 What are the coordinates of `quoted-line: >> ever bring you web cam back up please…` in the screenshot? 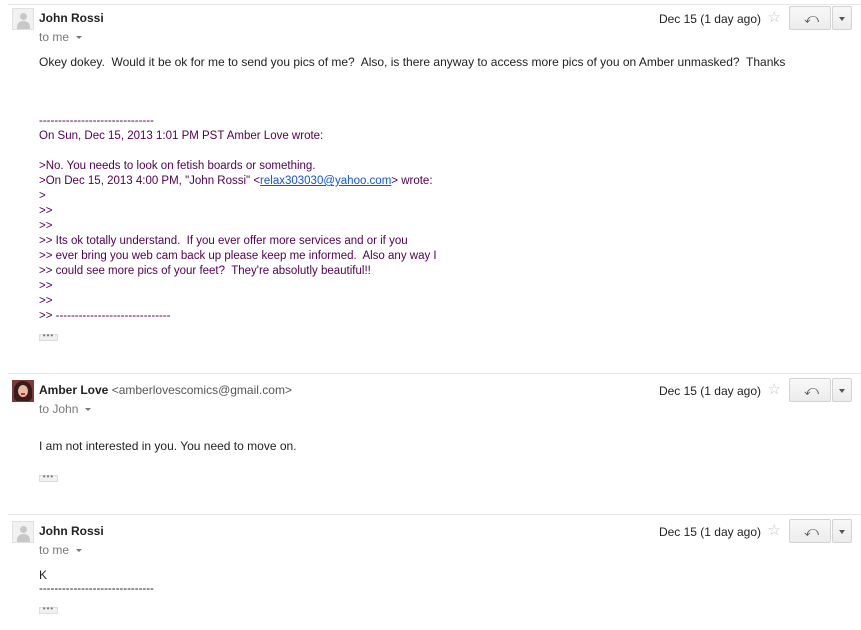 It's located at (238, 256).